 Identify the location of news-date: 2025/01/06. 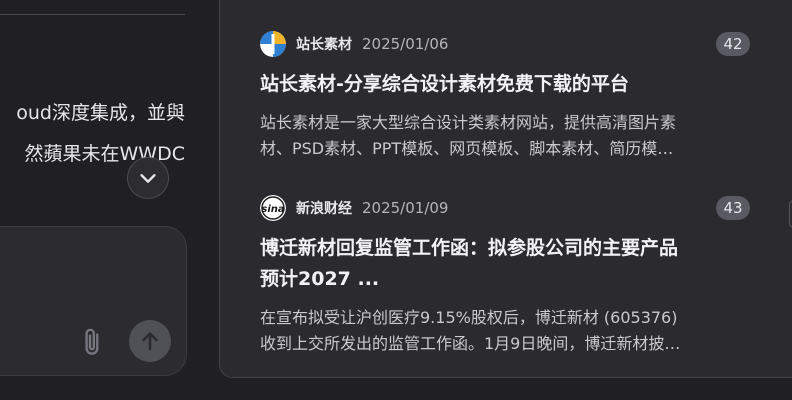
(405, 44).